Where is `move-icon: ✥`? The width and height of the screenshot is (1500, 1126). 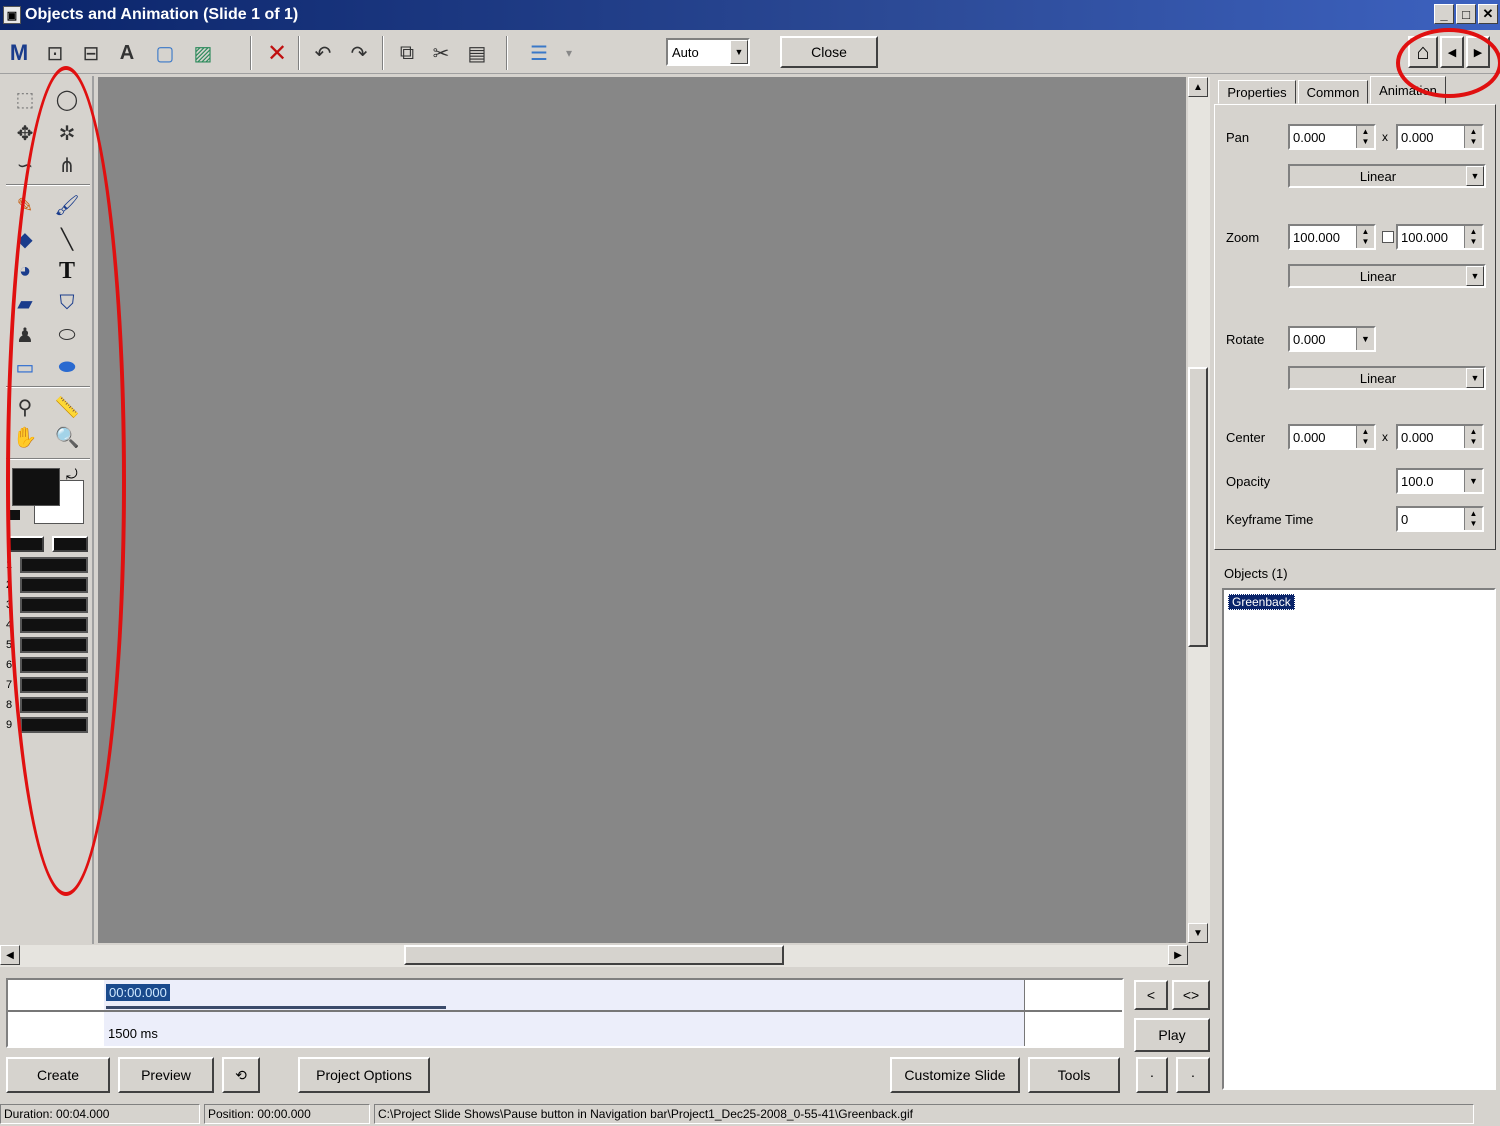 move-icon: ✥ is located at coordinates (25, 133).